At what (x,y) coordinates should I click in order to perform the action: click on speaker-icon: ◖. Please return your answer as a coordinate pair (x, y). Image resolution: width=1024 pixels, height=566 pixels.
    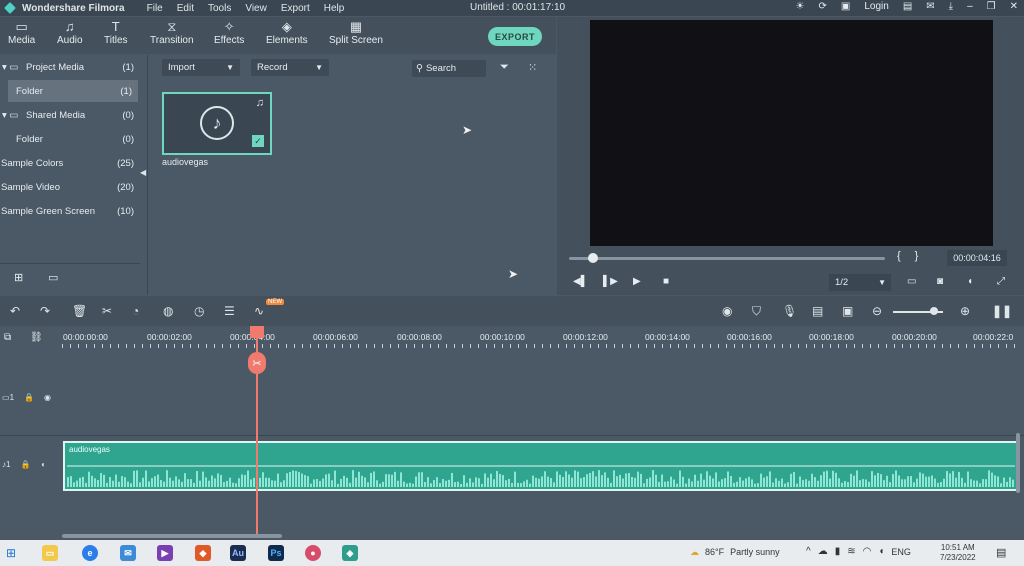
    Looking at the image, I should click on (42, 464).